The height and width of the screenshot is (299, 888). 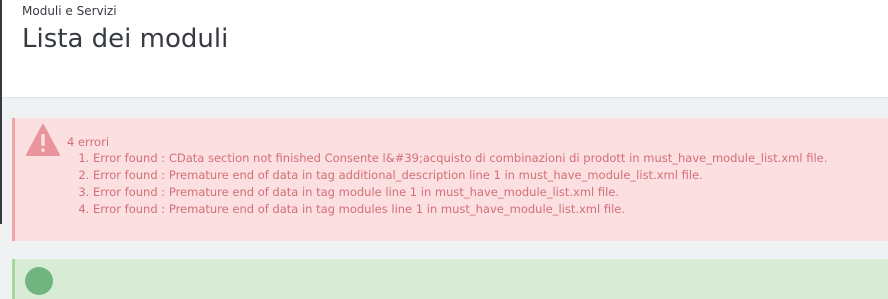 I want to click on check-circle-icon, so click(x=39, y=281).